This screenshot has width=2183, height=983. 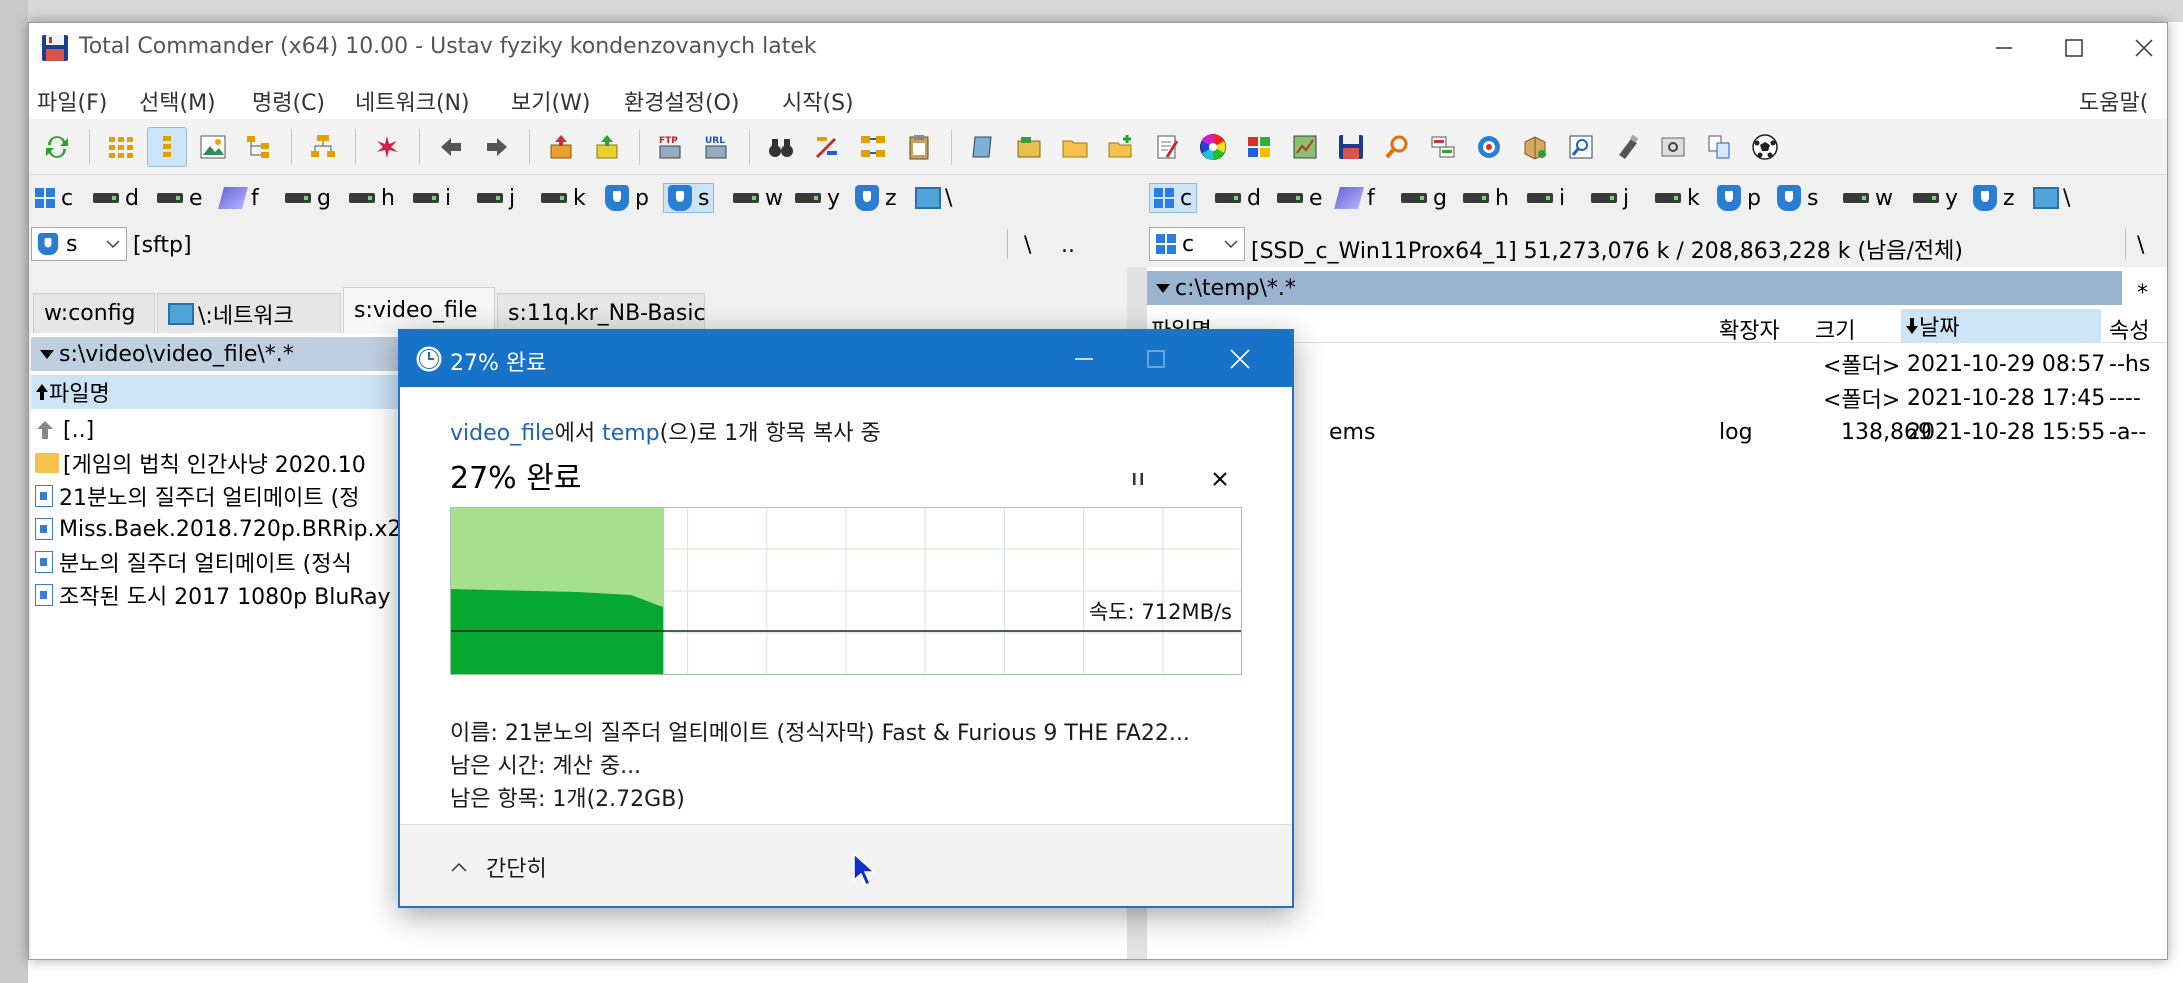 What do you see at coordinates (213, 595) in the screenshot?
I see `list-item: 조작된 도시 2017 1080p BluRay` at bounding box center [213, 595].